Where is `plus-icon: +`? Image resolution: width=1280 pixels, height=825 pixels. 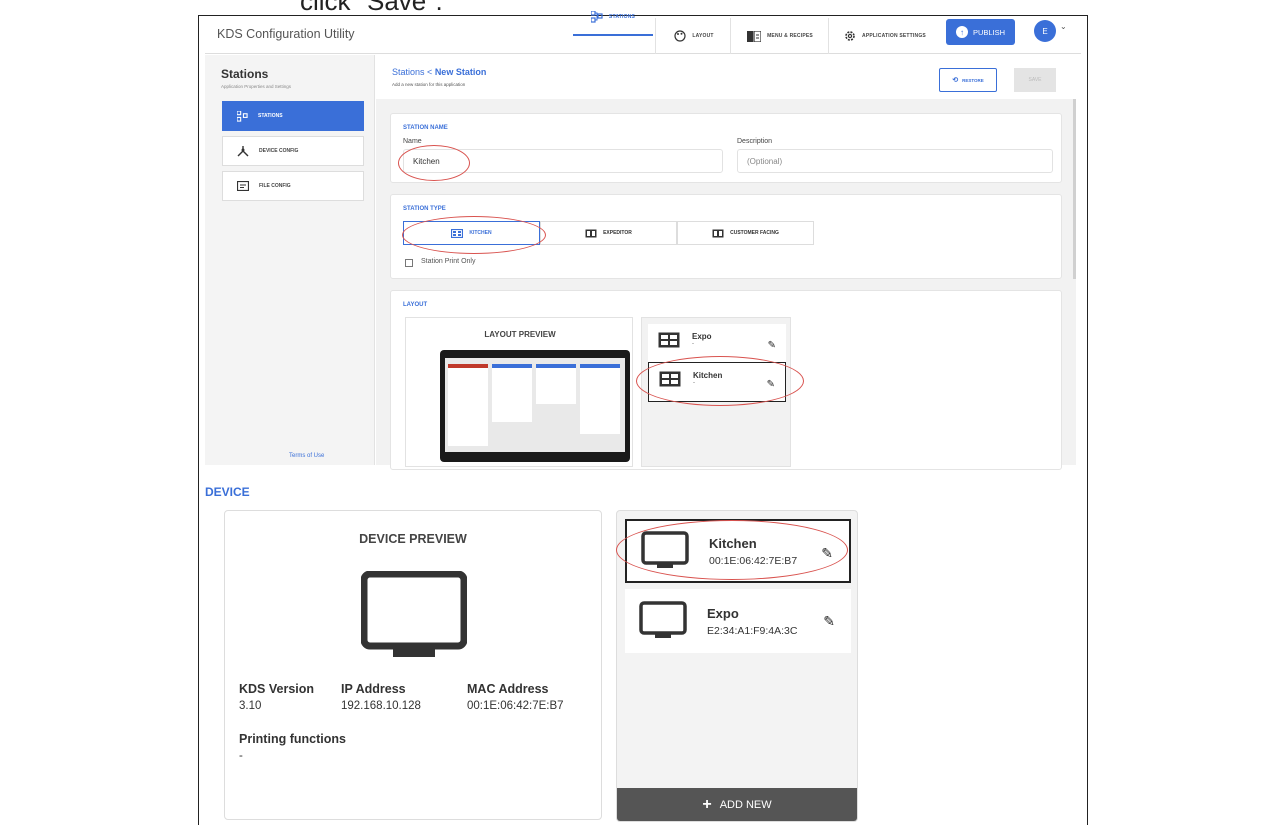 plus-icon: + is located at coordinates (707, 804).